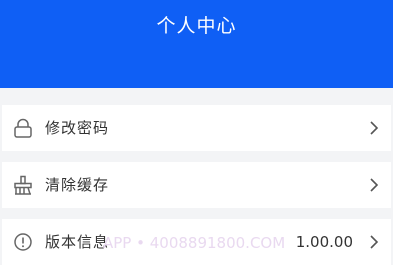  What do you see at coordinates (23, 128) in the screenshot?
I see `lock-icon` at bounding box center [23, 128].